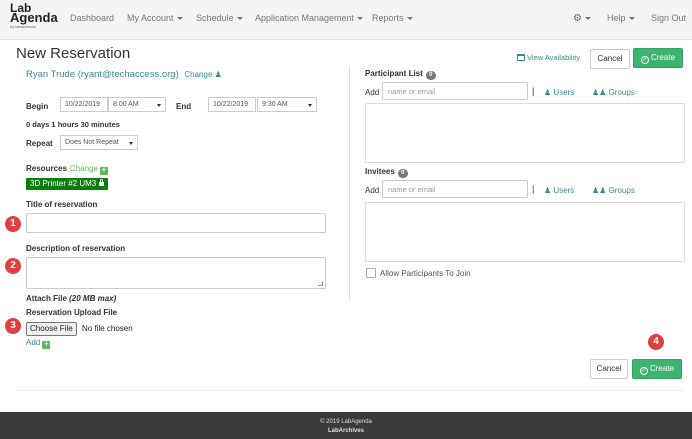 The image size is (692, 439). What do you see at coordinates (309, 18) in the screenshot?
I see `nav-application-management: Application Management` at bounding box center [309, 18].